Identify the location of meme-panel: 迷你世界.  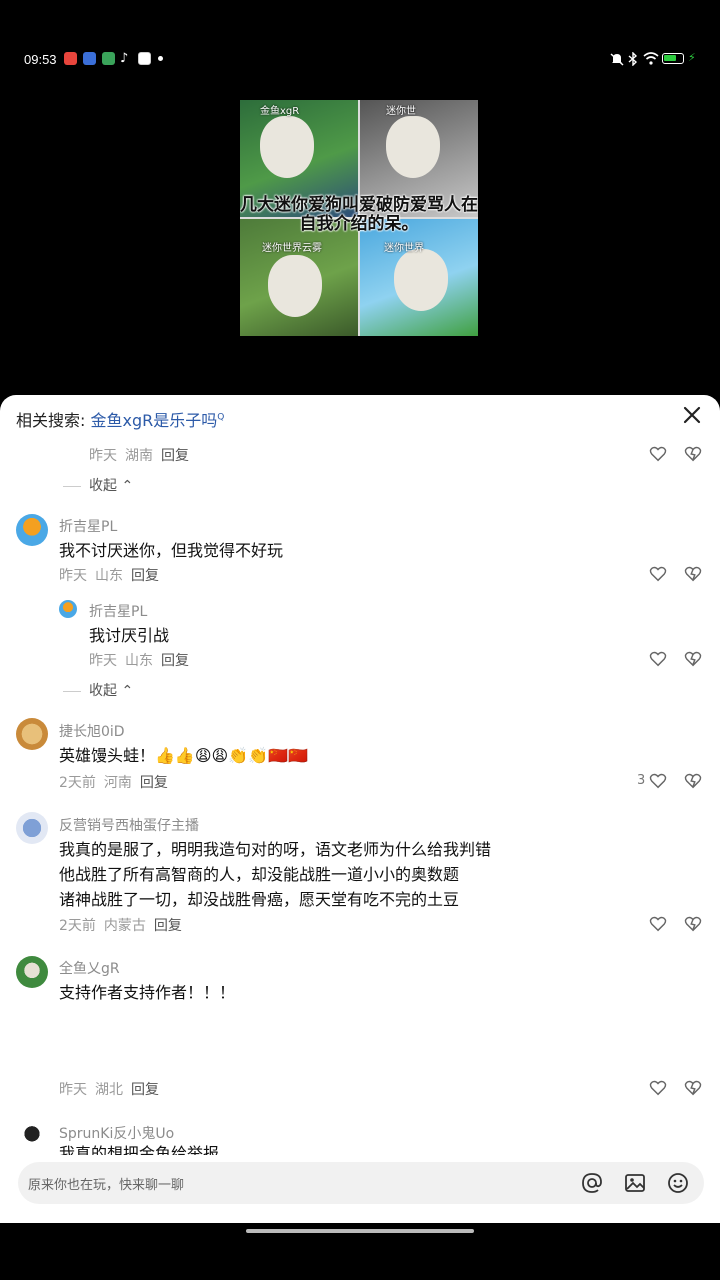
(419, 277).